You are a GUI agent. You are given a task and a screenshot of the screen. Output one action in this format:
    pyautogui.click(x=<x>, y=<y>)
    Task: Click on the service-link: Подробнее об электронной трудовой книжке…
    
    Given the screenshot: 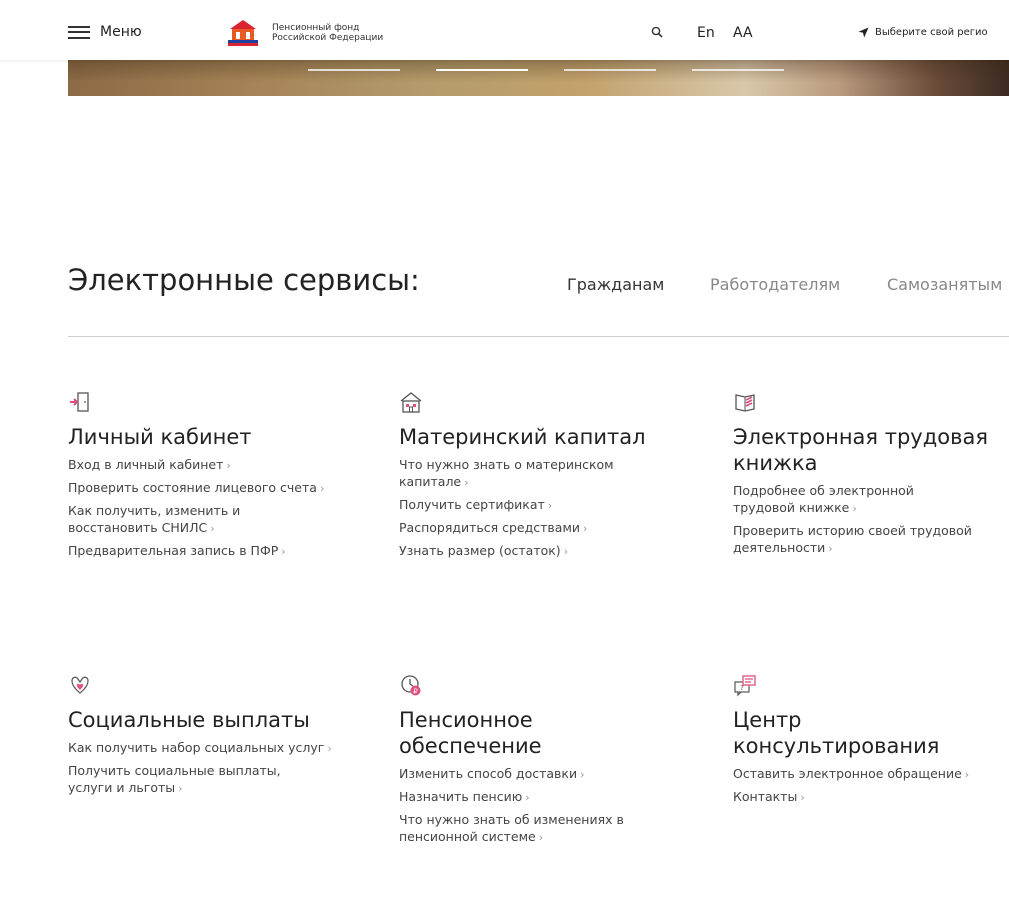 What is the action you would take?
    pyautogui.click(x=848, y=499)
    